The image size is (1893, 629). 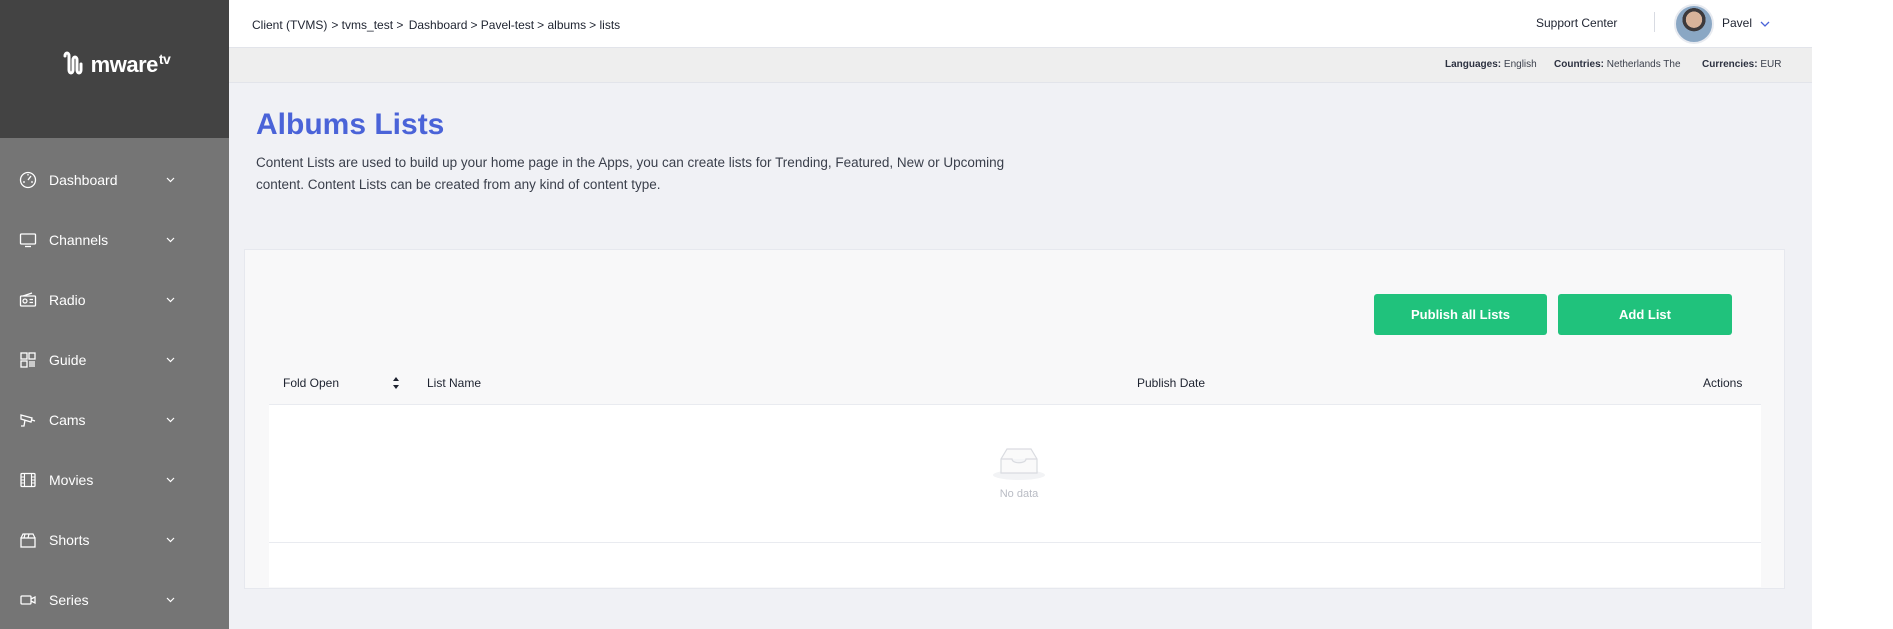 What do you see at coordinates (69, 600) in the screenshot?
I see `sidebar-item-label: Series` at bounding box center [69, 600].